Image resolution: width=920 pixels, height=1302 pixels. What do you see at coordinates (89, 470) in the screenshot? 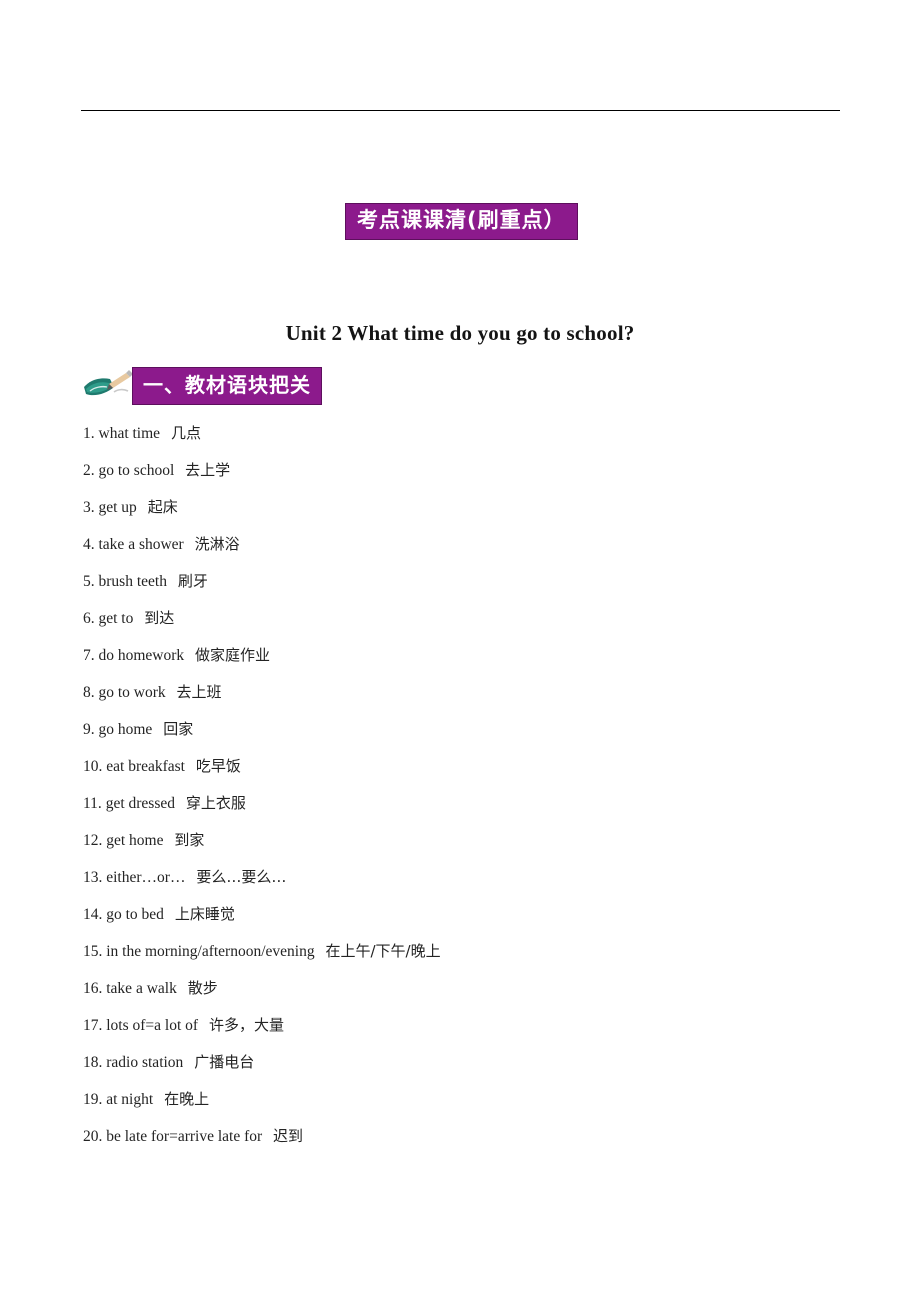
I see `item-number: 2.` at bounding box center [89, 470].